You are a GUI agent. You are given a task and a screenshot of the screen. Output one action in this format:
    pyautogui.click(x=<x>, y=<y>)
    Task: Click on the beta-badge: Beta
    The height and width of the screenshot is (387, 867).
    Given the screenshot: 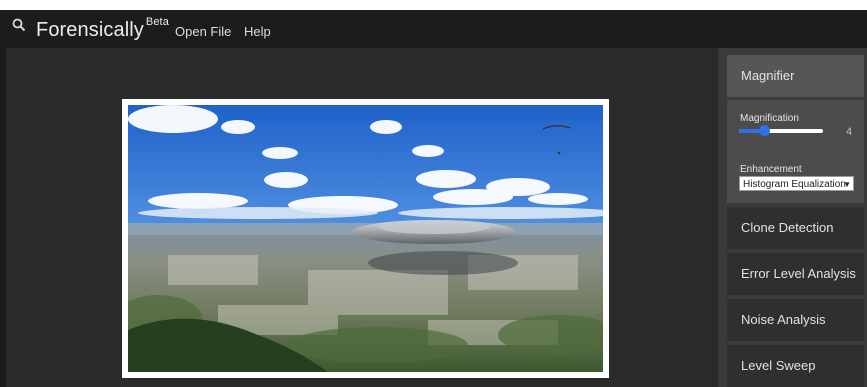 What is the action you would take?
    pyautogui.click(x=157, y=22)
    